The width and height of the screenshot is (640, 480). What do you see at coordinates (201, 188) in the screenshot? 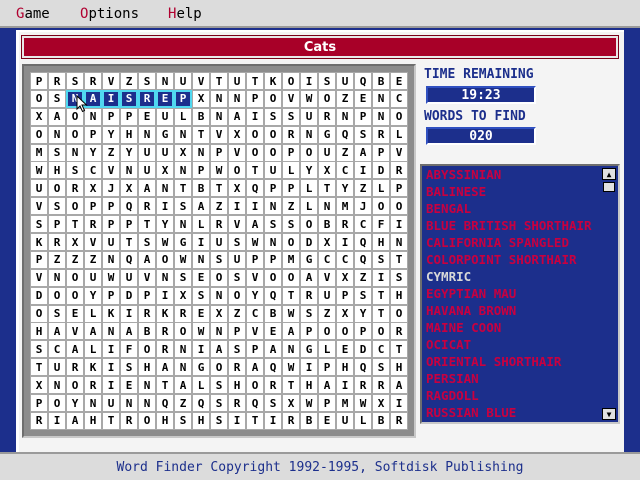
I see `grid-cell: B` at bounding box center [201, 188].